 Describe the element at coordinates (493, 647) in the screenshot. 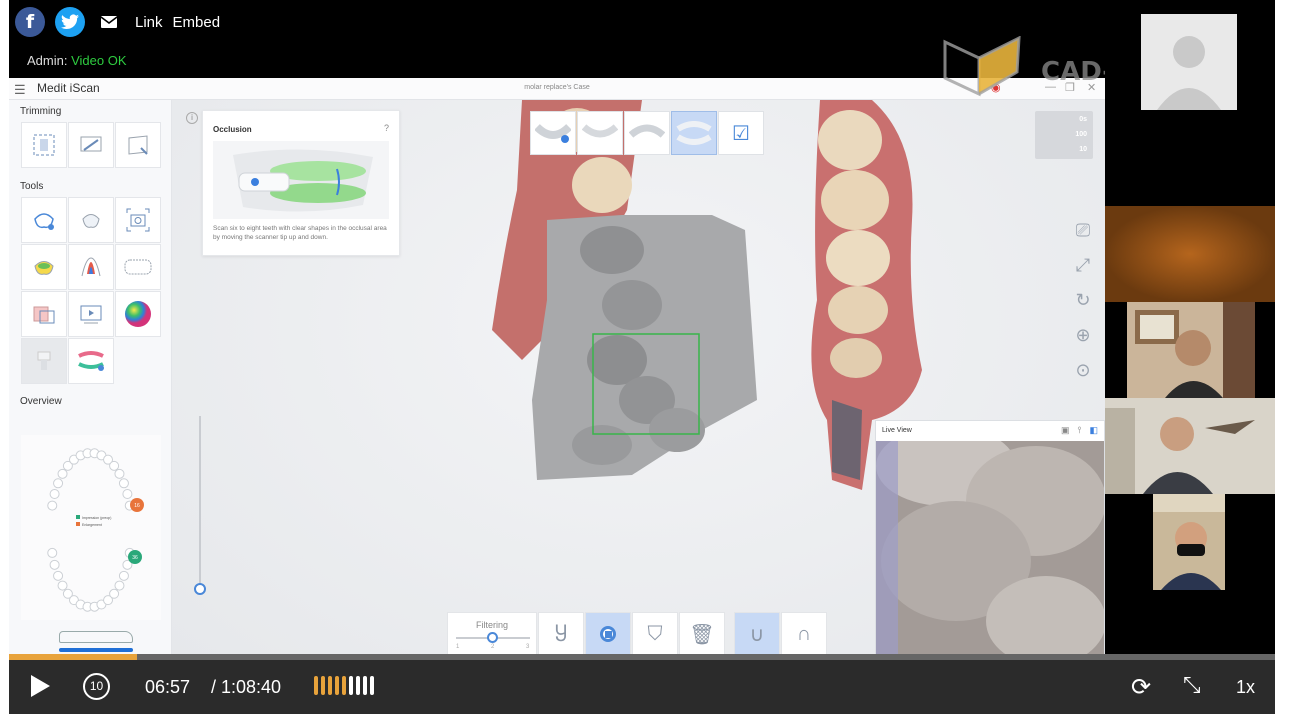

I see `filter-tick-2: 2` at that location.